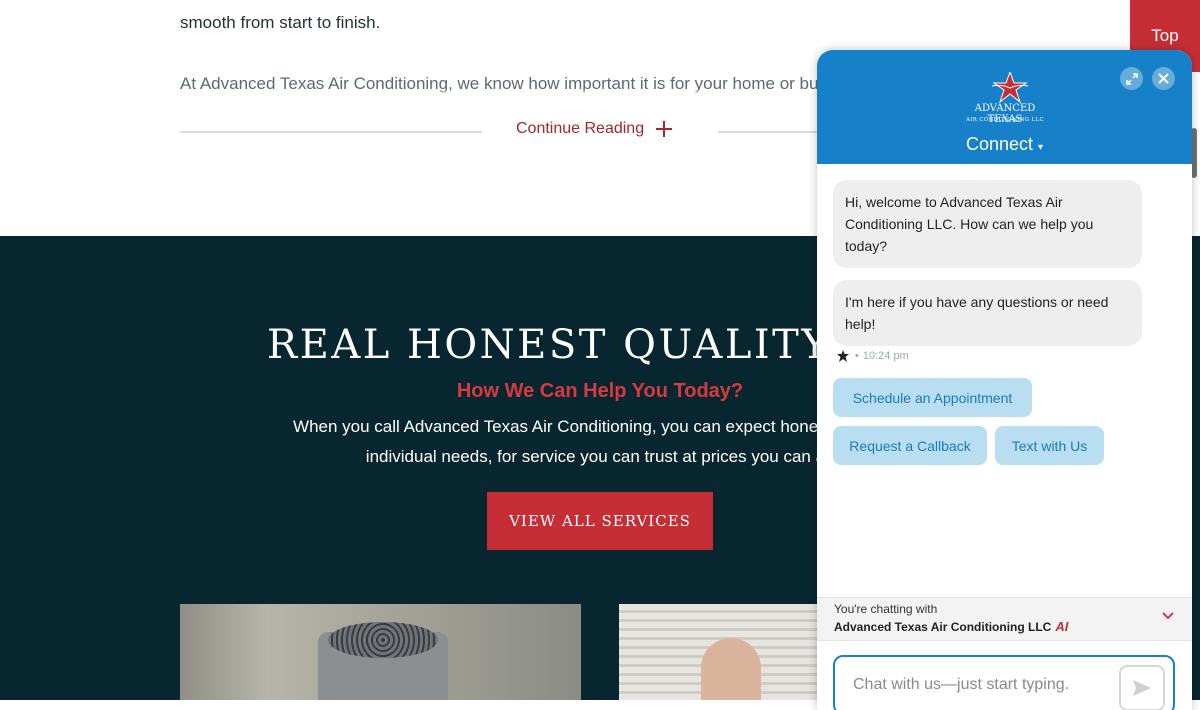 This screenshot has width=1200, height=710. I want to click on connect-dropdown: Connect ▾, so click(1004, 144).